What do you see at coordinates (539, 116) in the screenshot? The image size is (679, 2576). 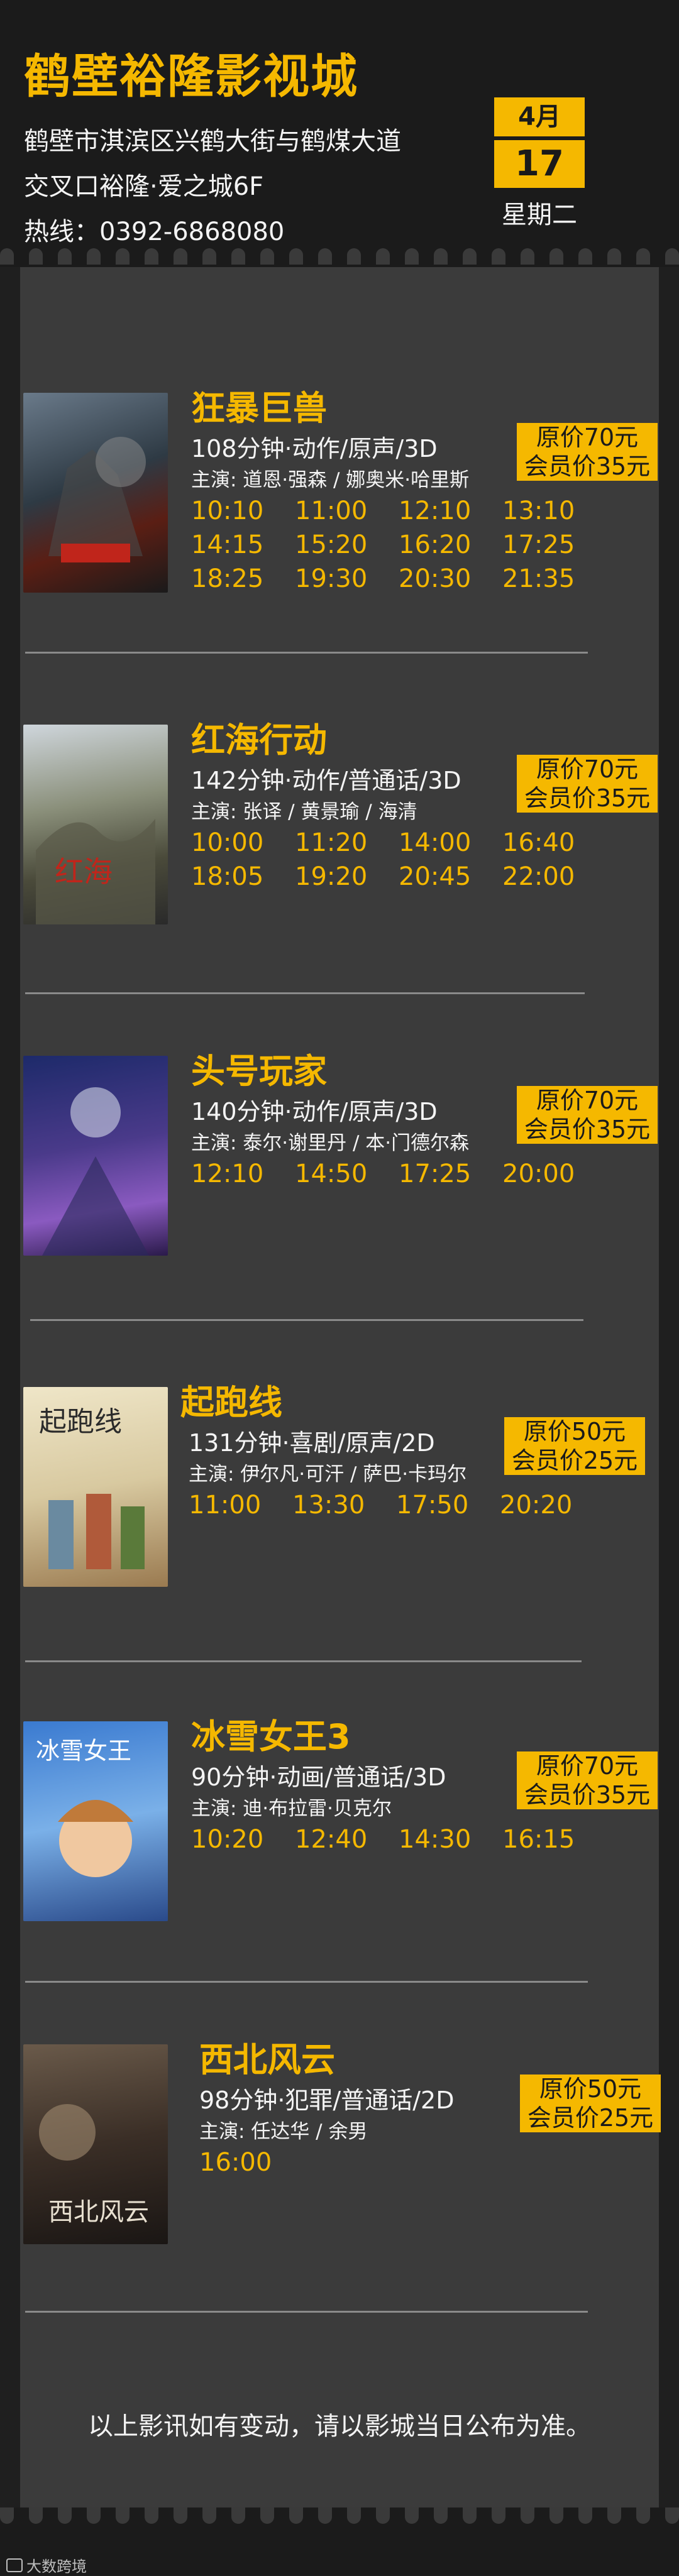 I see `date-month: 4月` at bounding box center [539, 116].